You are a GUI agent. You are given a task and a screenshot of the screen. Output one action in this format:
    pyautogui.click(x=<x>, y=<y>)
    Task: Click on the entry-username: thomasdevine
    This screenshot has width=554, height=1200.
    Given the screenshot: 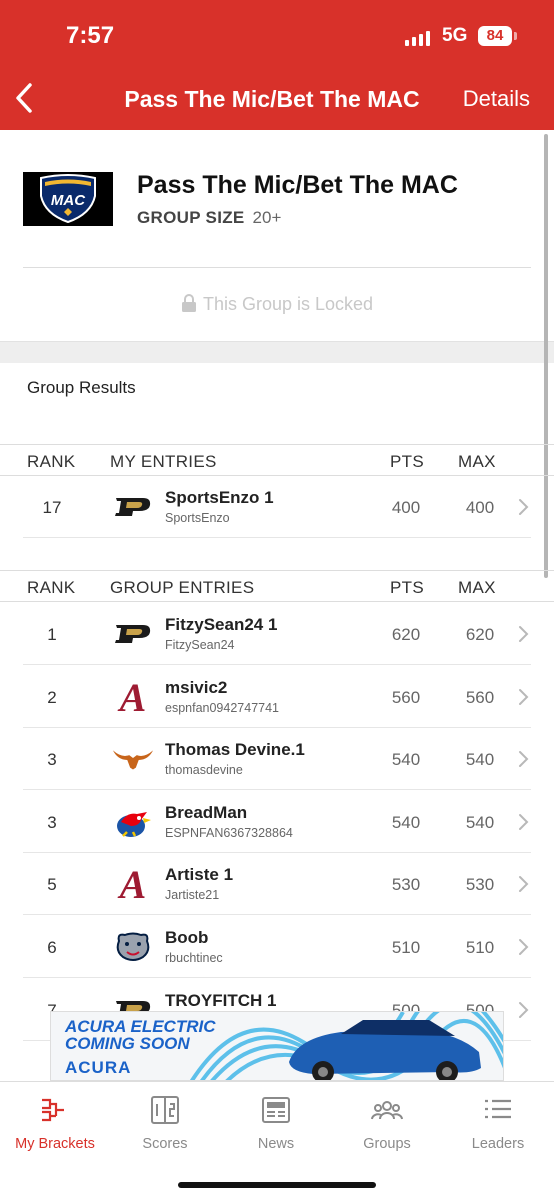 What is the action you would take?
    pyautogui.click(x=204, y=770)
    